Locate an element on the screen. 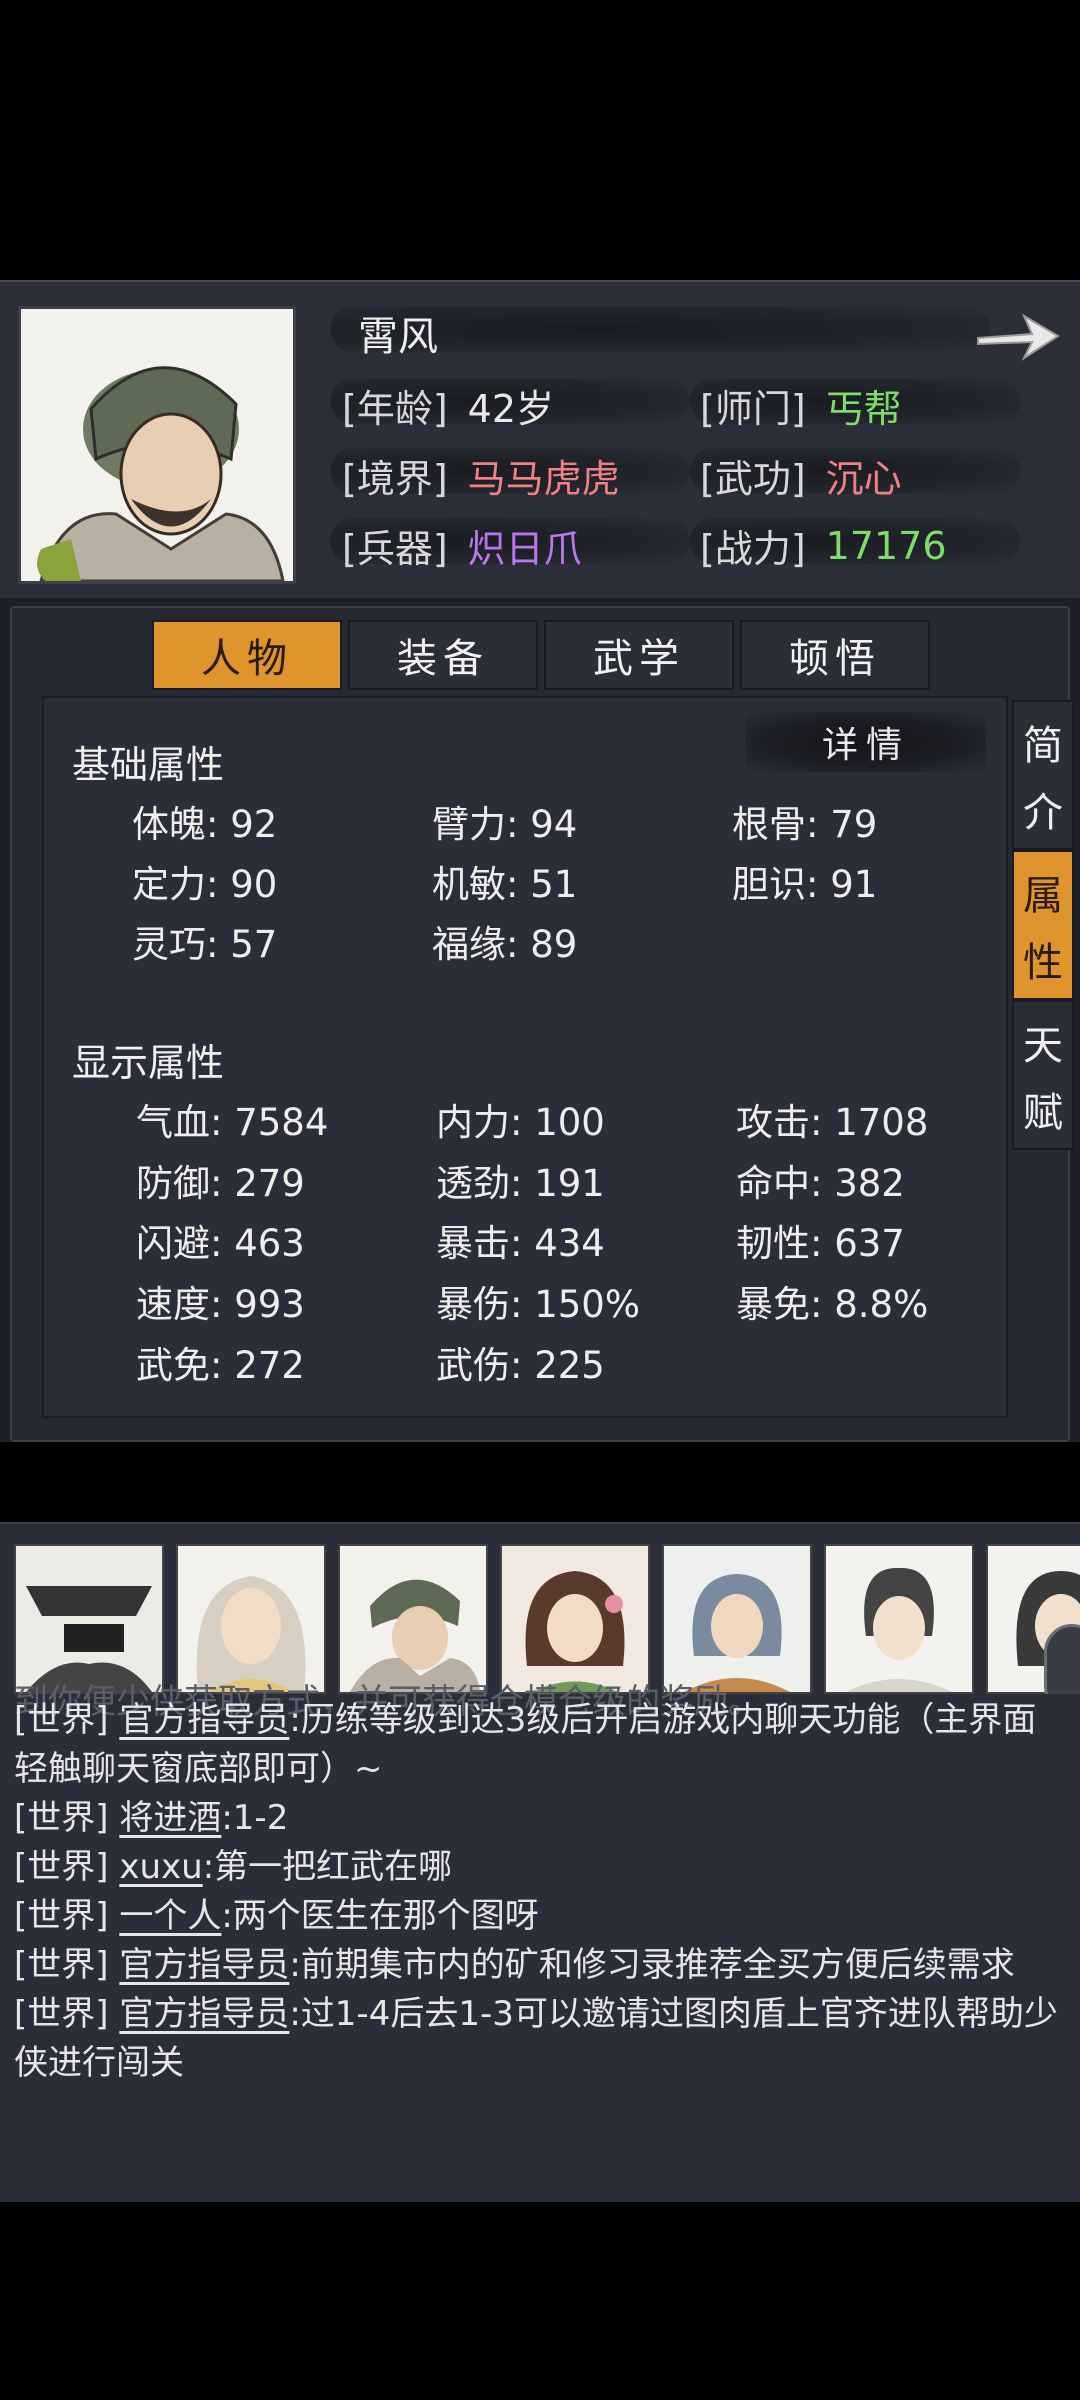 This screenshot has height=2400, width=1080. weapon-value: 炽日爪 is located at coordinates (524, 549).